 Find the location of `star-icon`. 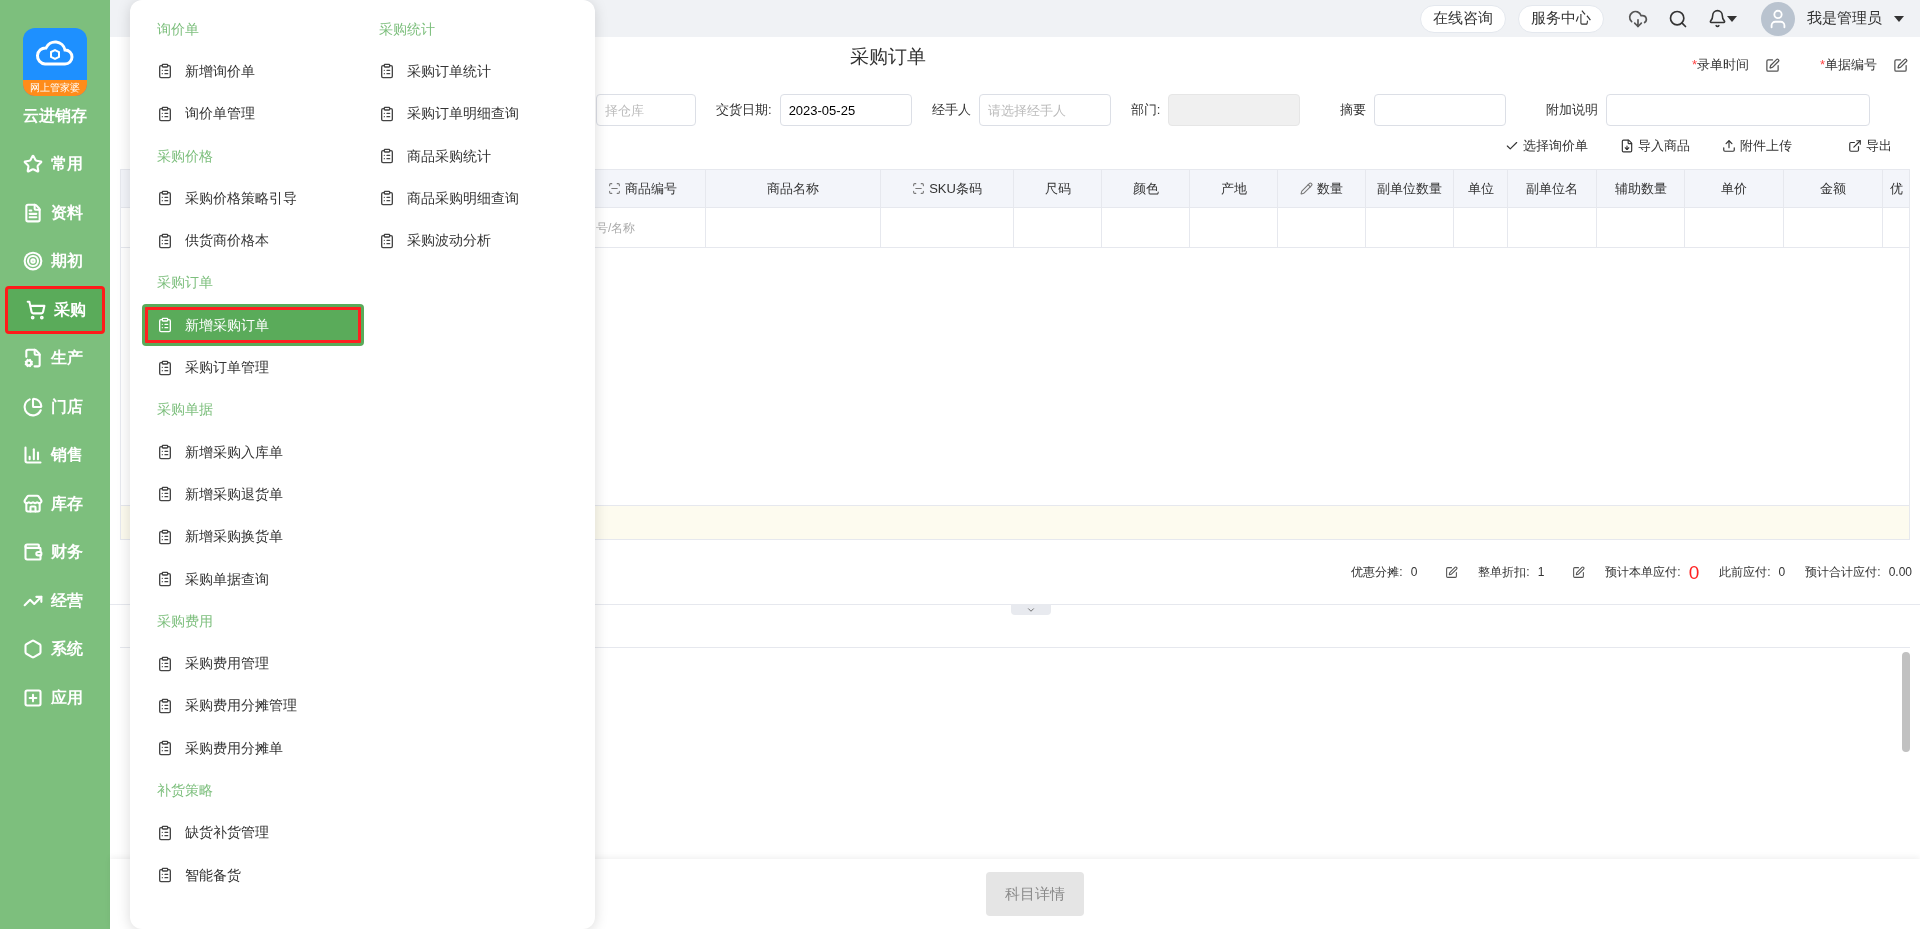

star-icon is located at coordinates (33, 164).